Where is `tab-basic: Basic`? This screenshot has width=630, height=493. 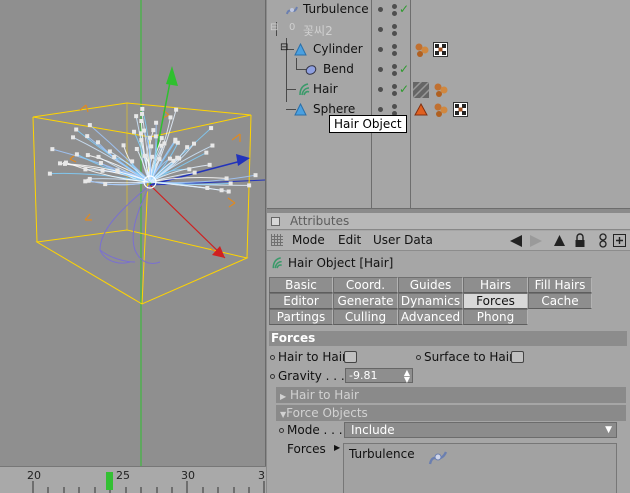 tab-basic: Basic is located at coordinates (301, 285).